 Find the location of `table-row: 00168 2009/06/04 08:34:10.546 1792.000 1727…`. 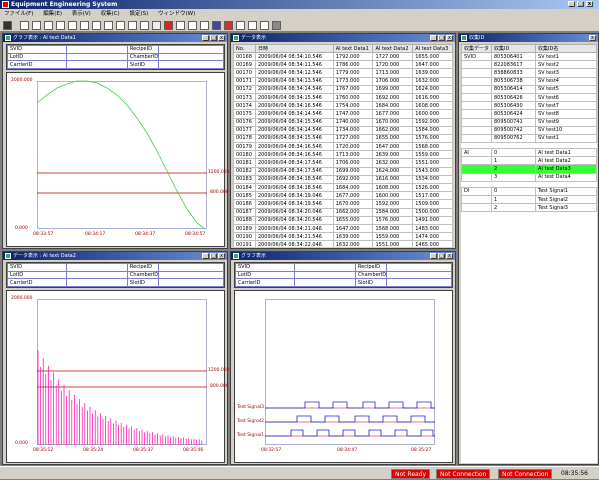

table-row: 00168 2009/06/04 08:34:10.546 1792.000 1727… is located at coordinates (343, 56).